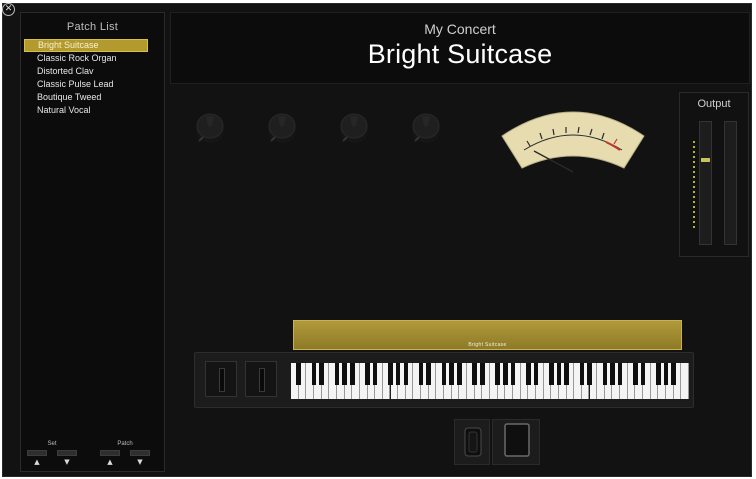  Describe the element at coordinates (730, 183) in the screenshot. I see `level-meter-right` at that location.